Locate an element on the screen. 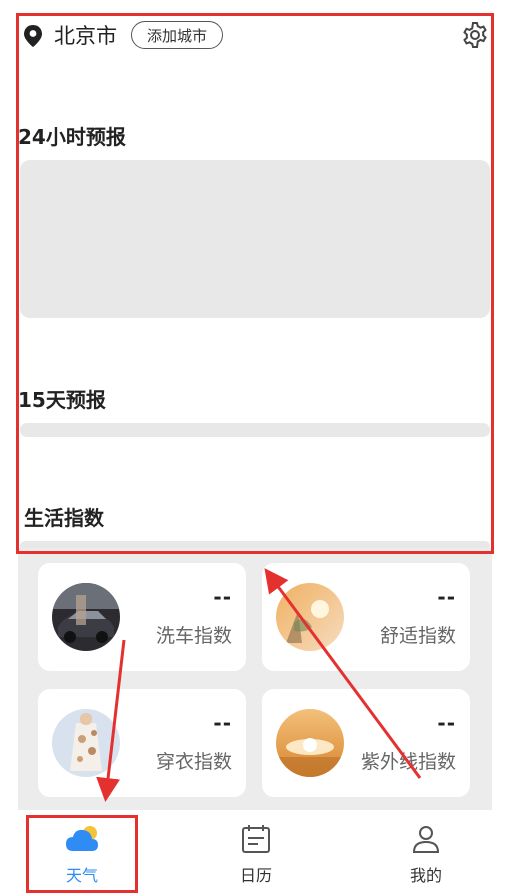  tab-calendar: 日历 is located at coordinates (256, 853).